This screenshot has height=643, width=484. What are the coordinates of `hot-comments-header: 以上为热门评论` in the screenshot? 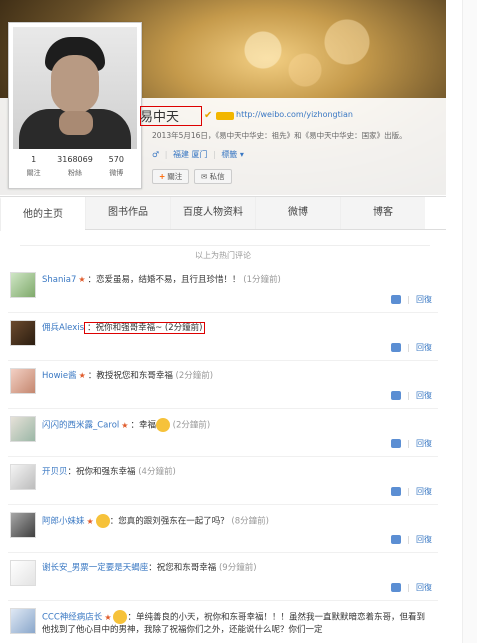 It's located at (223, 255).